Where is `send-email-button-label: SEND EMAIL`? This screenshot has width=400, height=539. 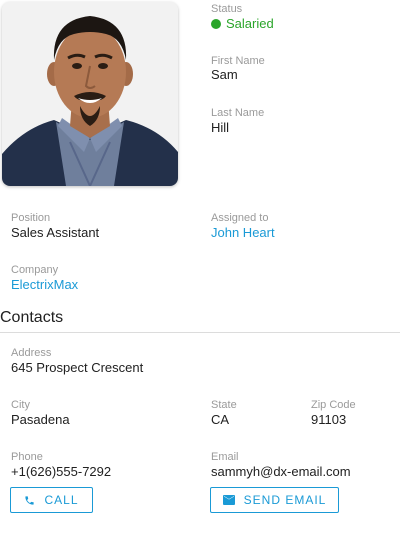 send-email-button-label: SEND EMAIL is located at coordinates (285, 500).